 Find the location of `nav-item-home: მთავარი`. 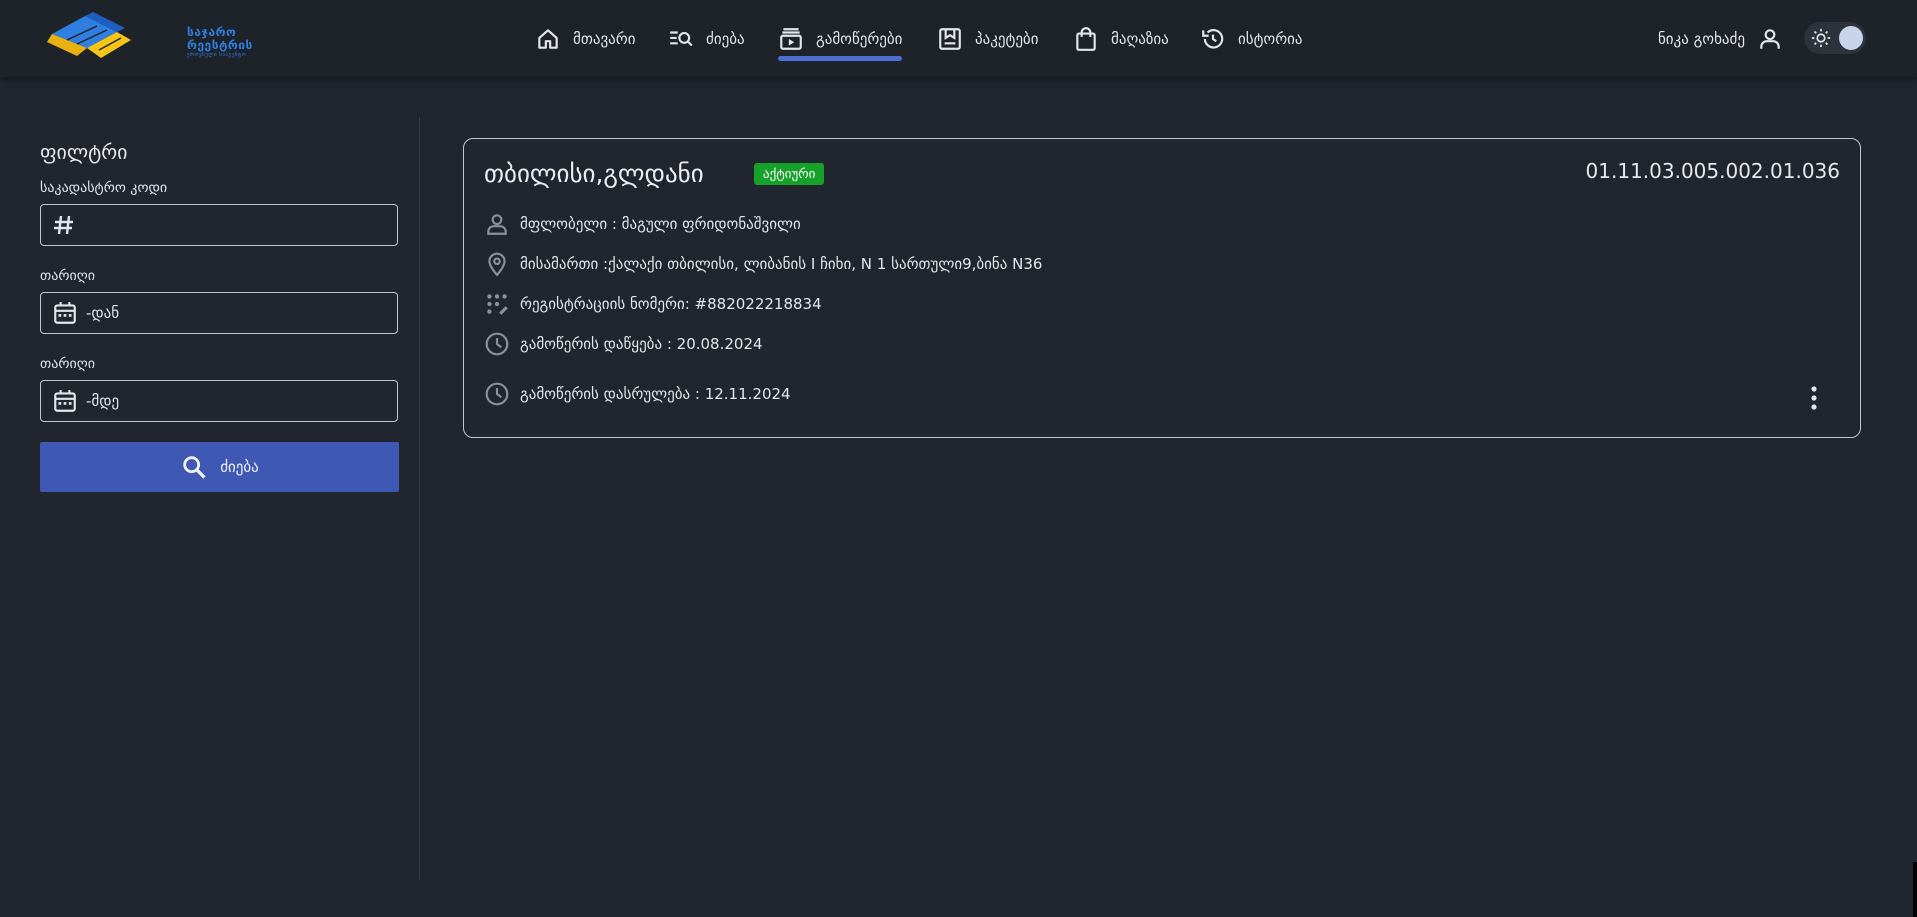

nav-item-home: მთავარი is located at coordinates (585, 38).